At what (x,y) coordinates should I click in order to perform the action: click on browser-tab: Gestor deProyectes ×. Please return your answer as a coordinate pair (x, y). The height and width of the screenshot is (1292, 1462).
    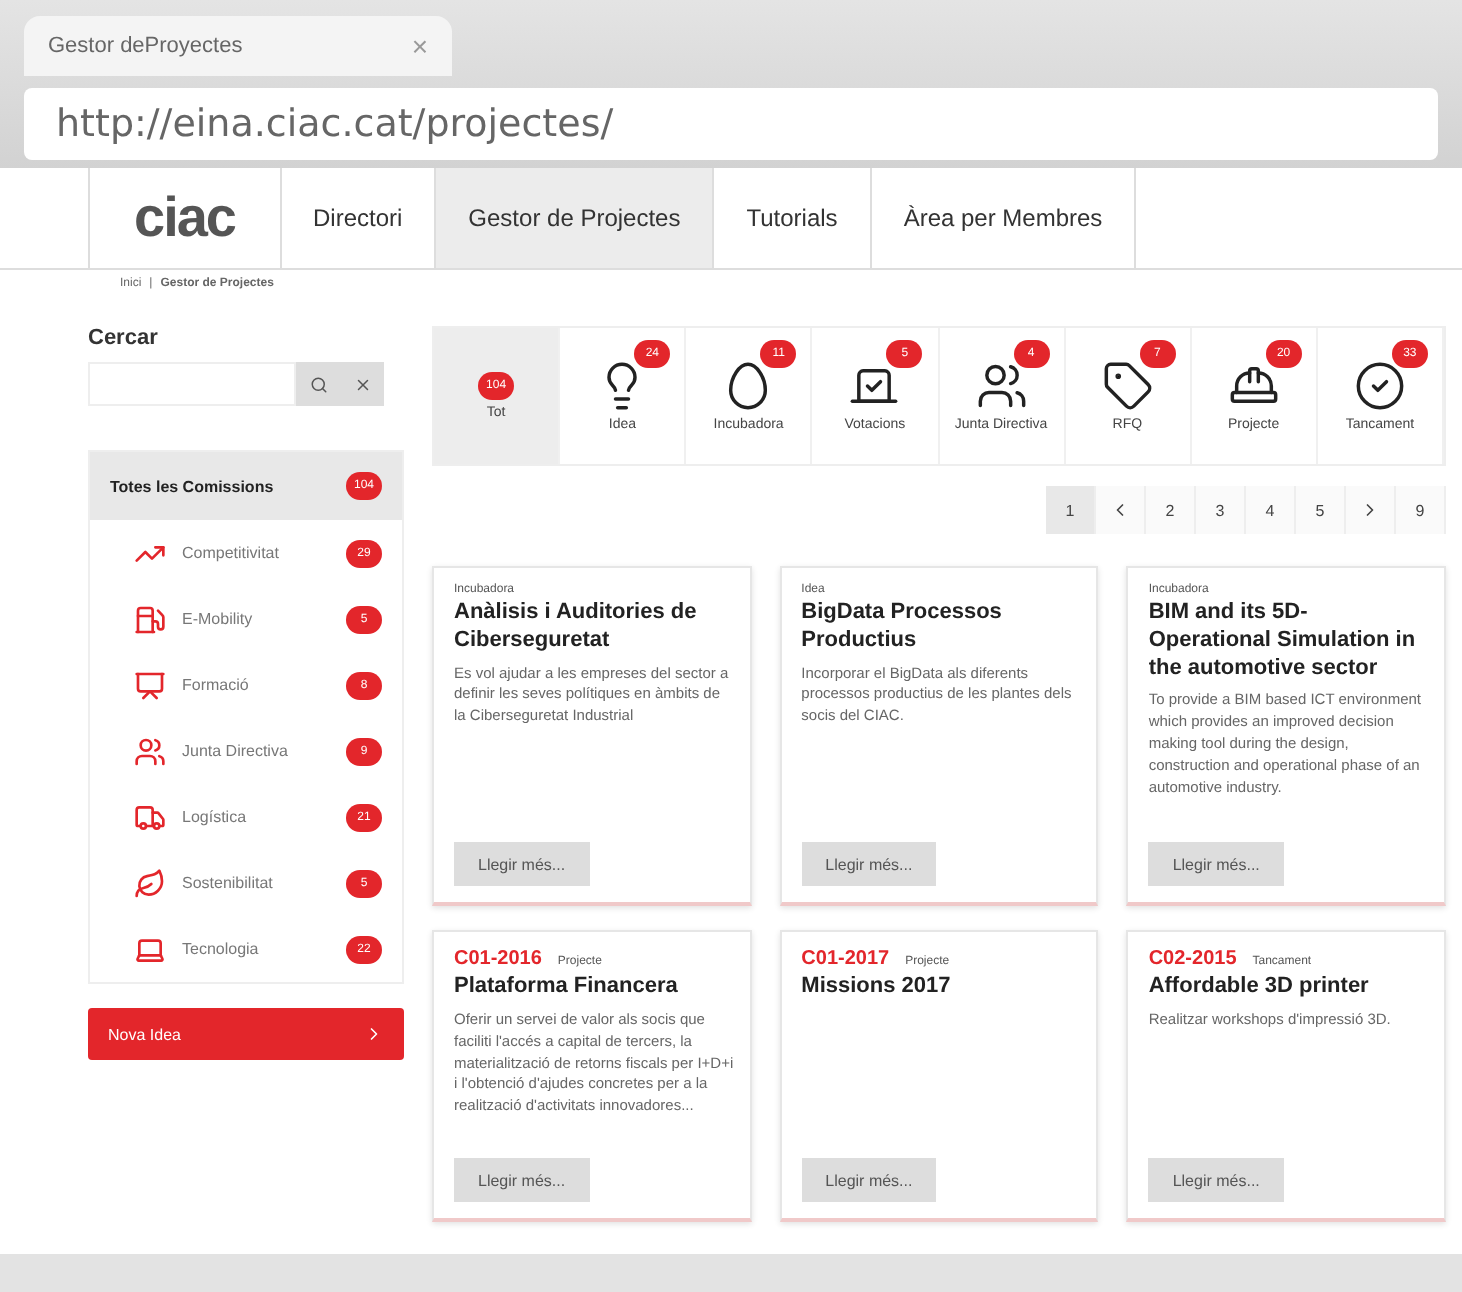
    Looking at the image, I should click on (238, 46).